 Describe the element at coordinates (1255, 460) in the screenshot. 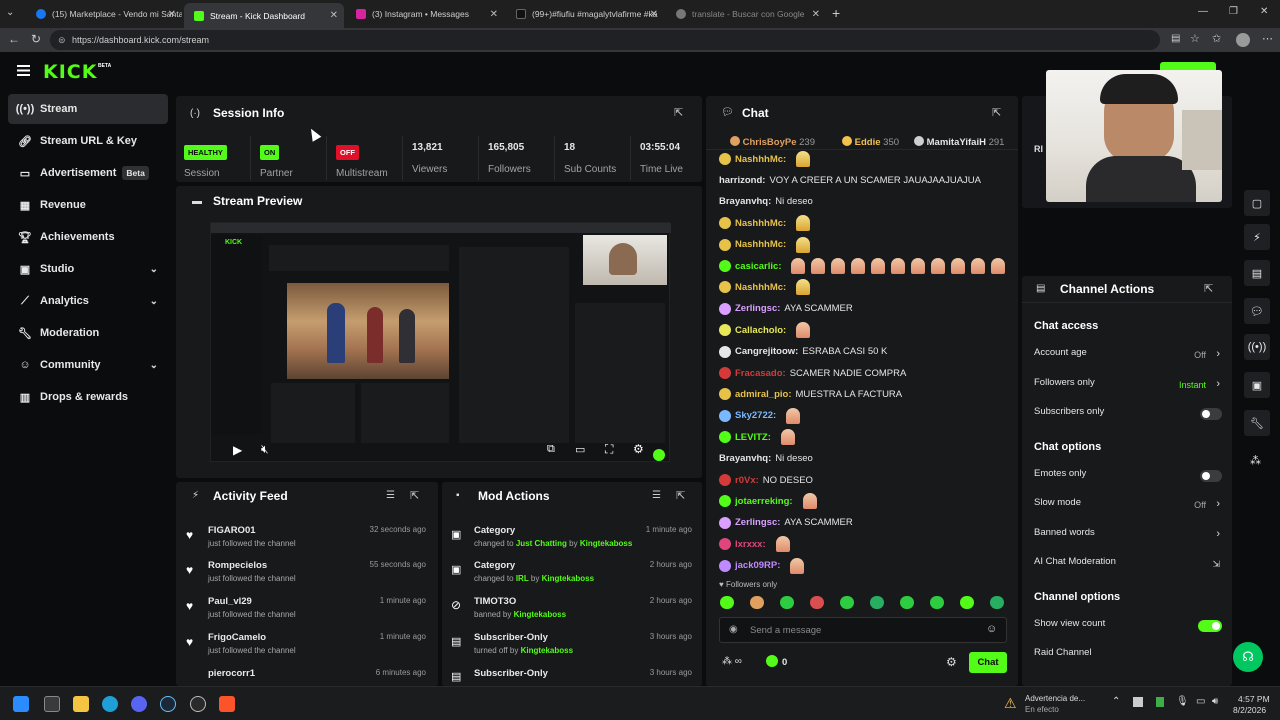

I see `customize-icon: ⁂` at that location.